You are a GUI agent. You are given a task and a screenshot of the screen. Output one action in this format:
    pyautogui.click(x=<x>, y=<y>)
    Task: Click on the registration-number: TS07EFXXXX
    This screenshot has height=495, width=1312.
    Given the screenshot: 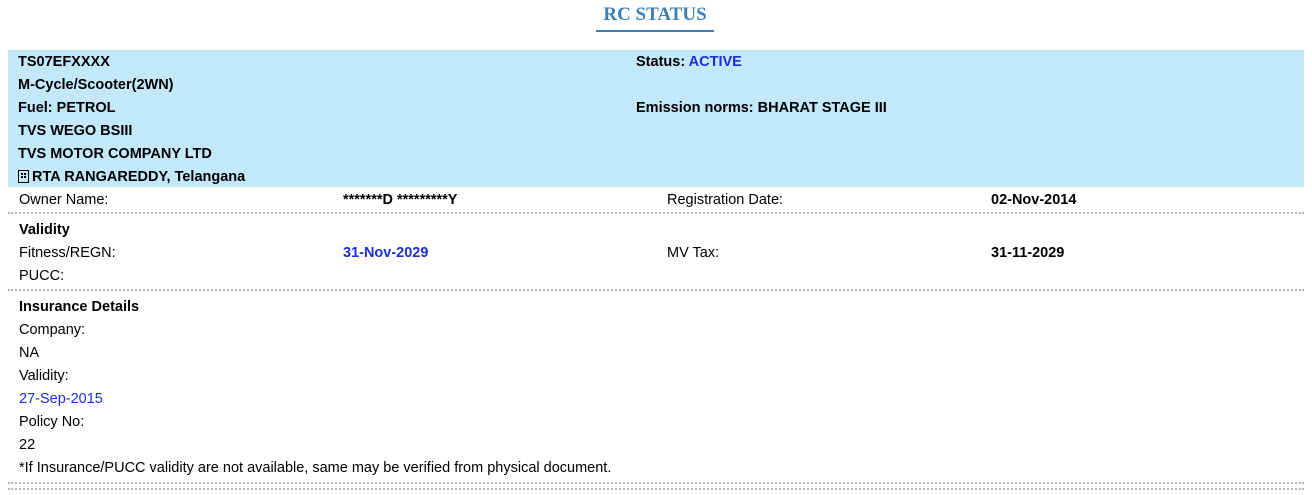 What is the action you would take?
    pyautogui.click(x=64, y=62)
    